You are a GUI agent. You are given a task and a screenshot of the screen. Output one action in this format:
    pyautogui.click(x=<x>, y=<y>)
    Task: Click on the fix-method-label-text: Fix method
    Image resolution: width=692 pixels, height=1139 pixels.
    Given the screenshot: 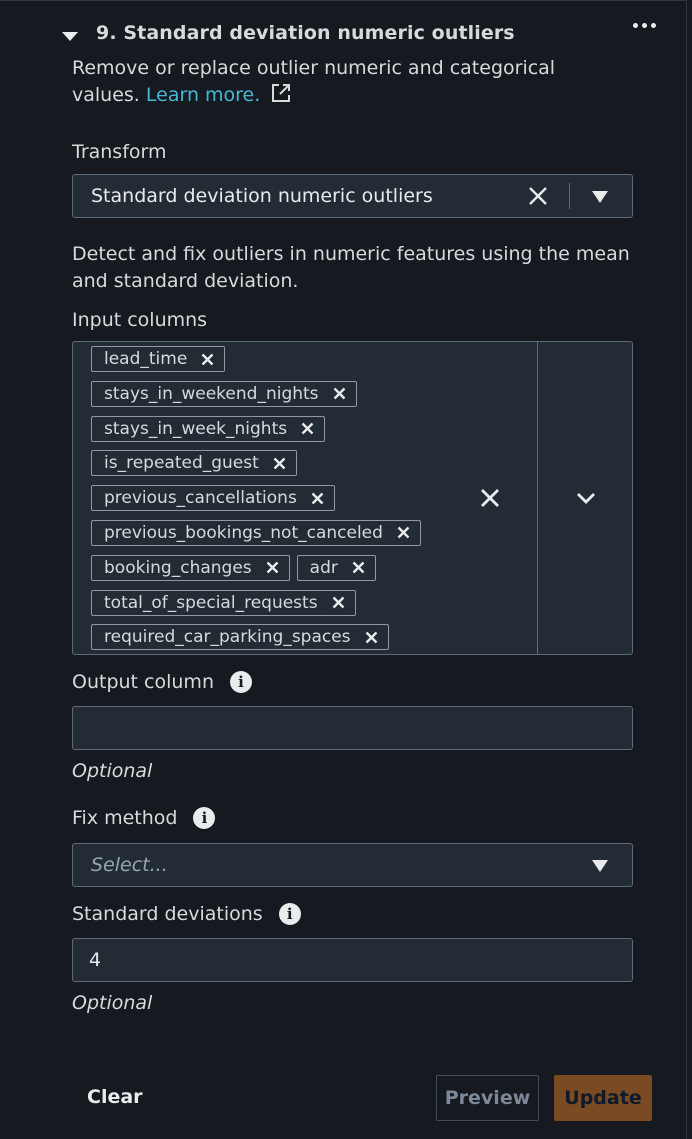 What is the action you would take?
    pyautogui.click(x=125, y=818)
    